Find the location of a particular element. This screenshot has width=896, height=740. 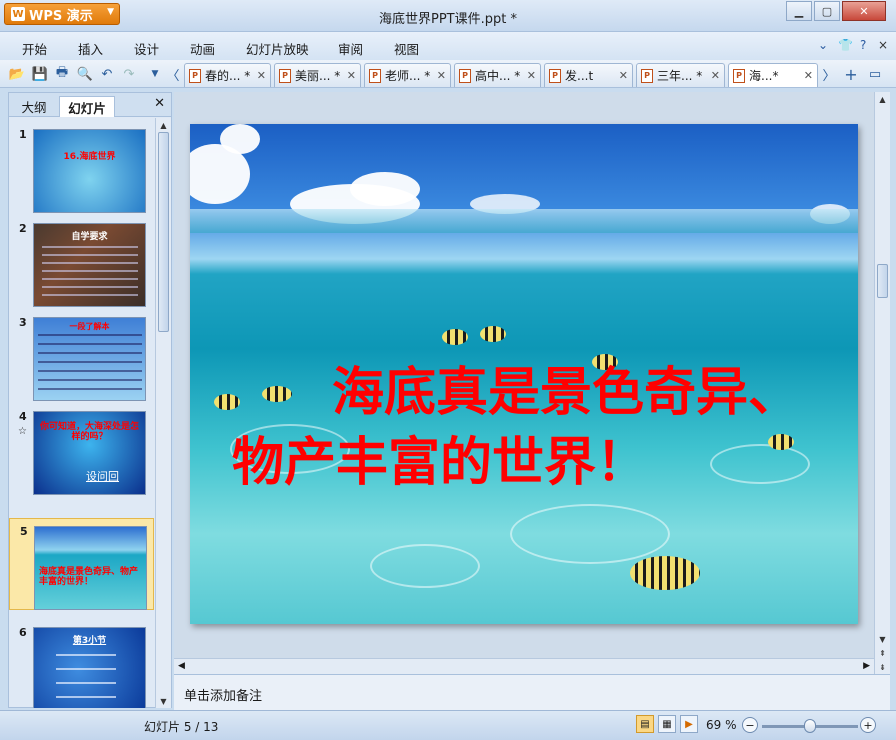

minimize-button: ▁ is located at coordinates (799, 11).